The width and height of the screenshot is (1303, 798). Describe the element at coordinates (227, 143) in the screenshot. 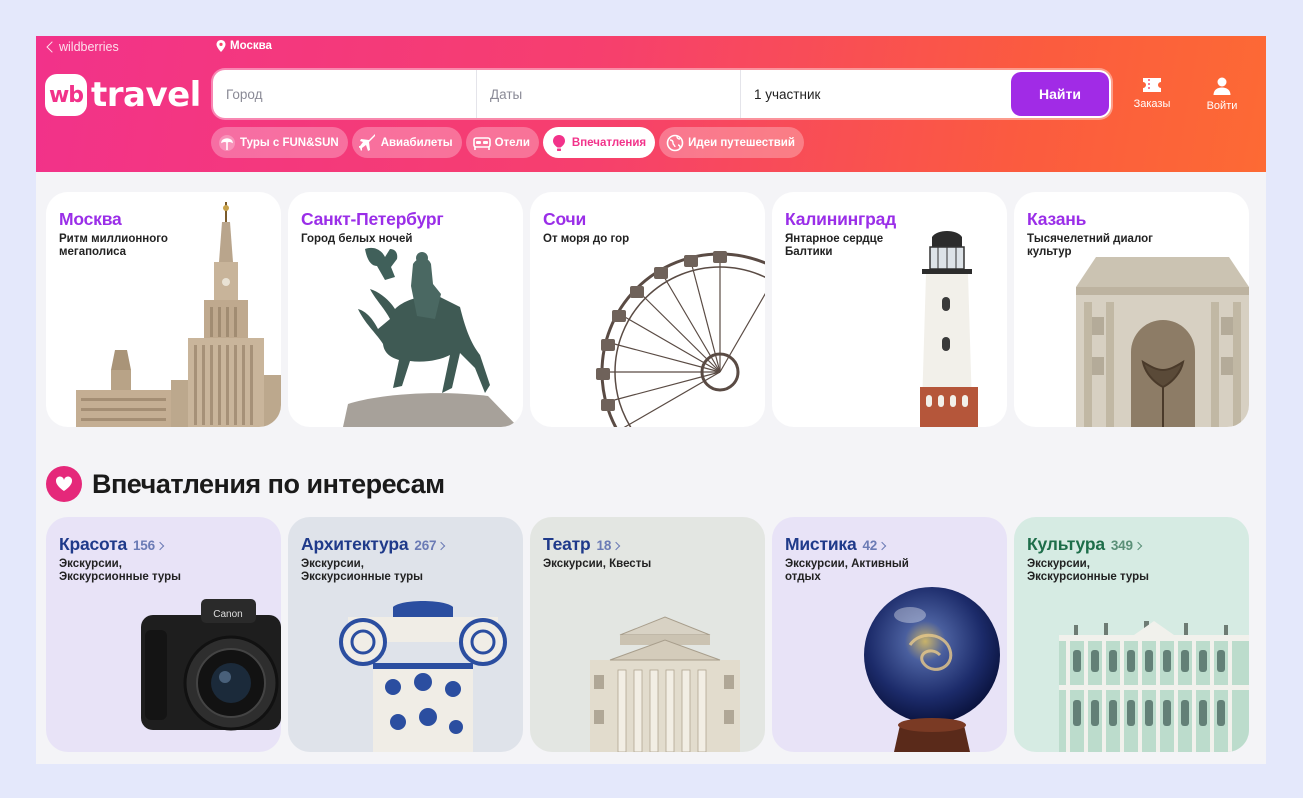

I see `palm-icon` at that location.